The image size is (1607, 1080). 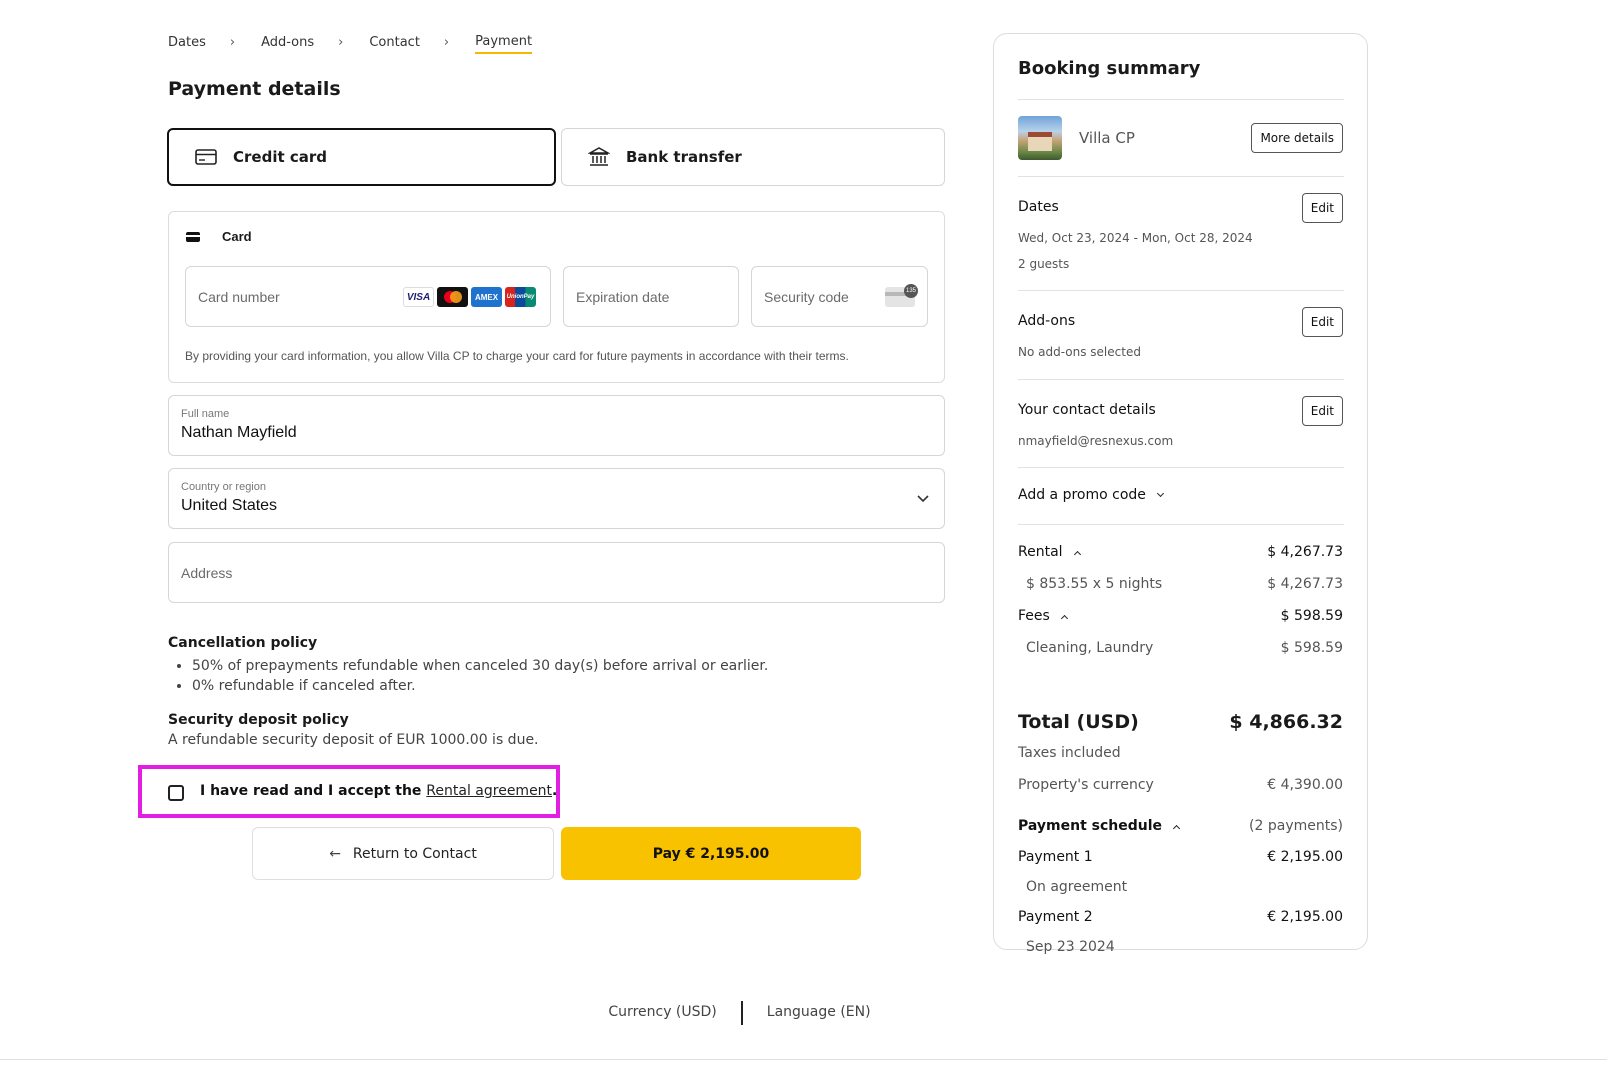 What do you see at coordinates (1034, 616) in the screenshot?
I see `fees-label: Fees` at bounding box center [1034, 616].